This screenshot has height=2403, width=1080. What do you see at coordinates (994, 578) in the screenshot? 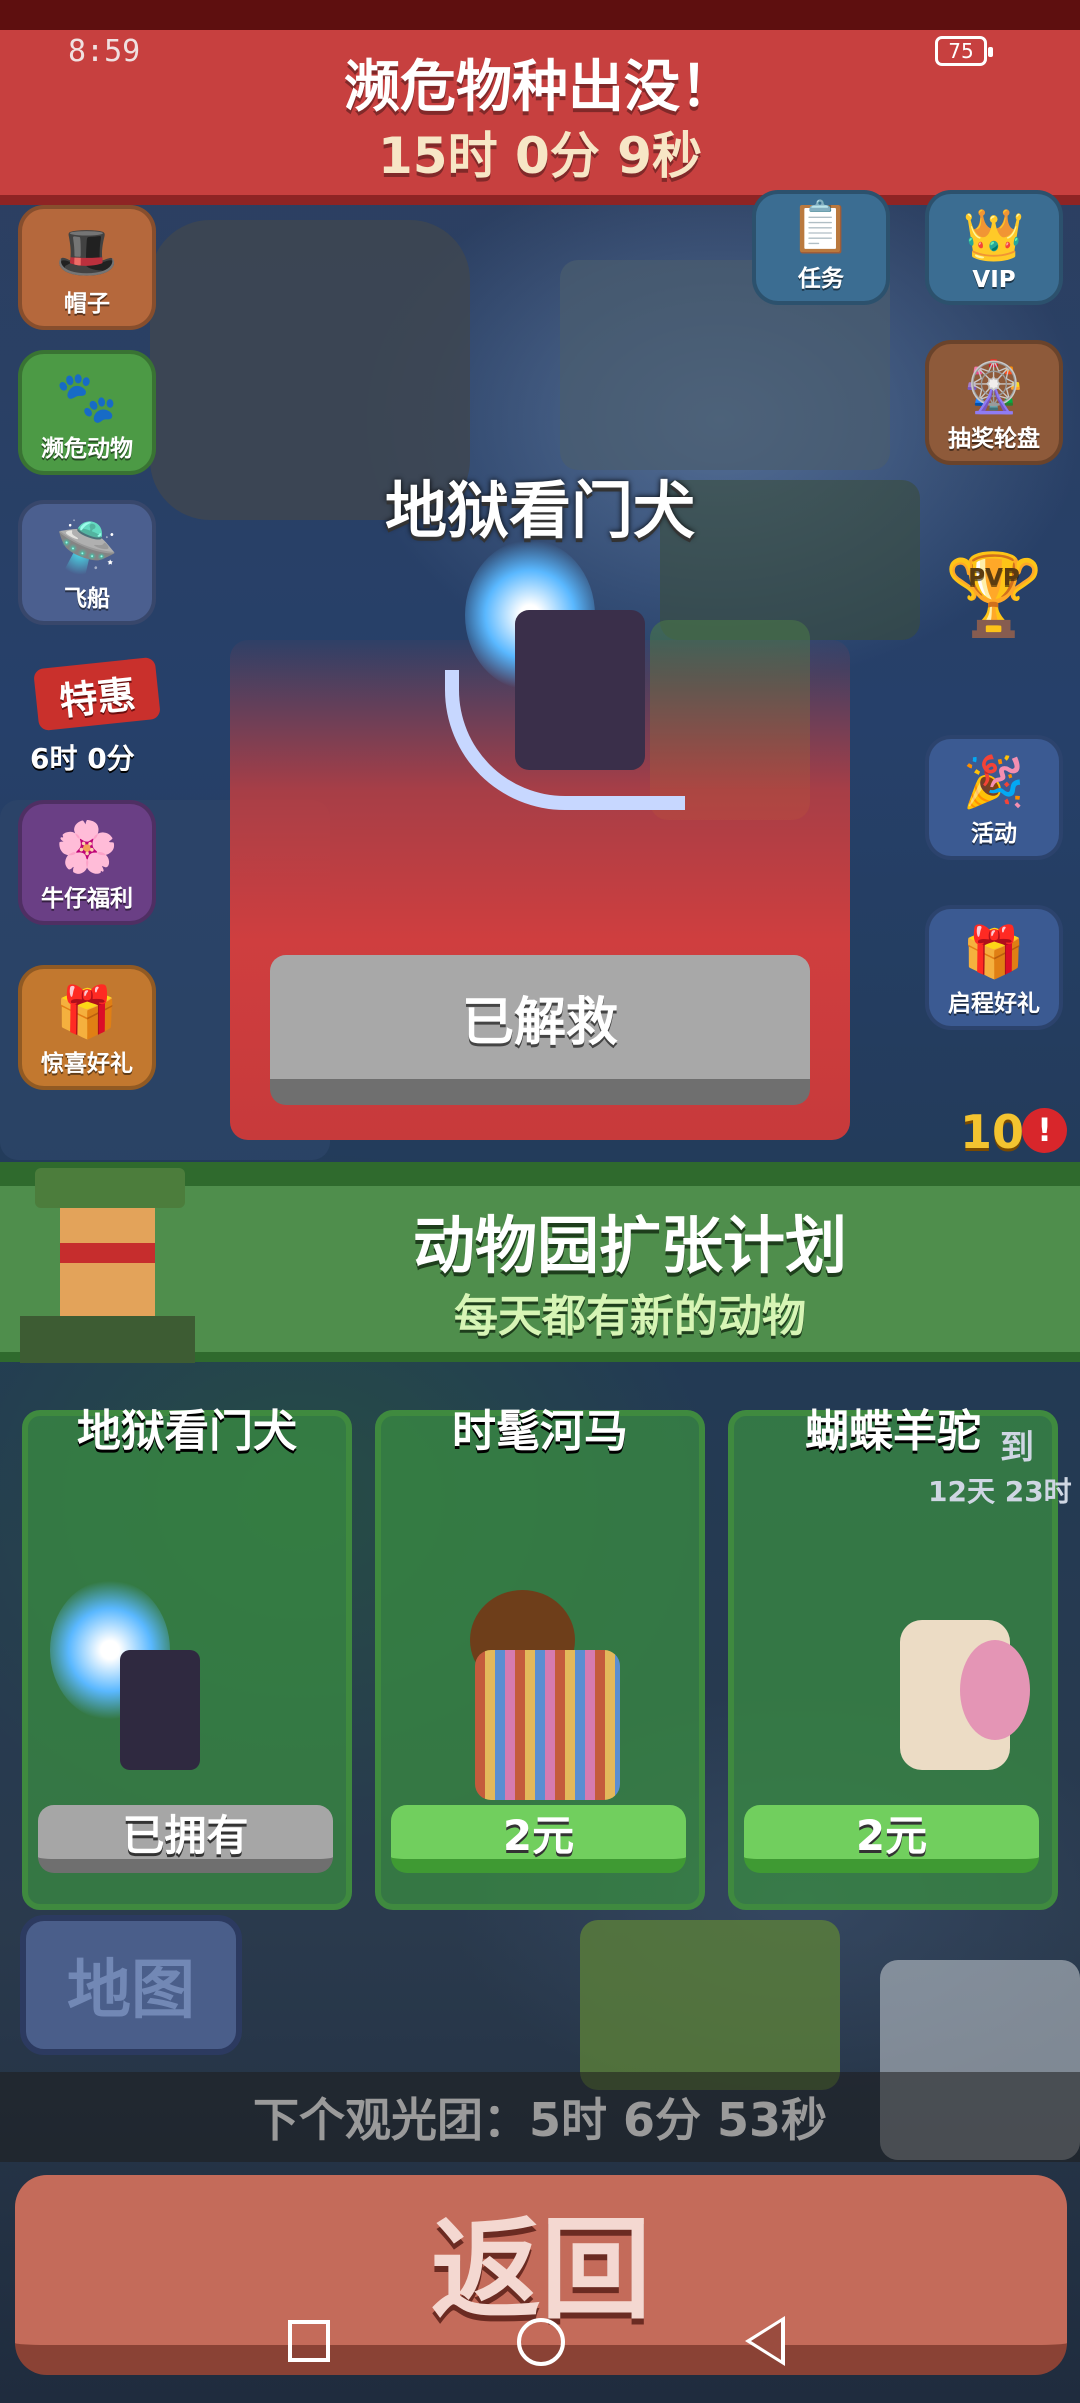
I see `right-menu-label: PVP` at bounding box center [994, 578].